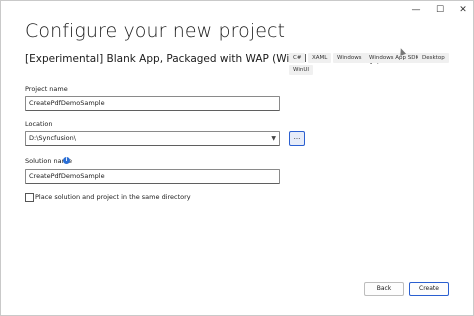  What do you see at coordinates (67, 176) in the screenshot?
I see `solution-name-value: CreatePdfDemoSample` at bounding box center [67, 176].